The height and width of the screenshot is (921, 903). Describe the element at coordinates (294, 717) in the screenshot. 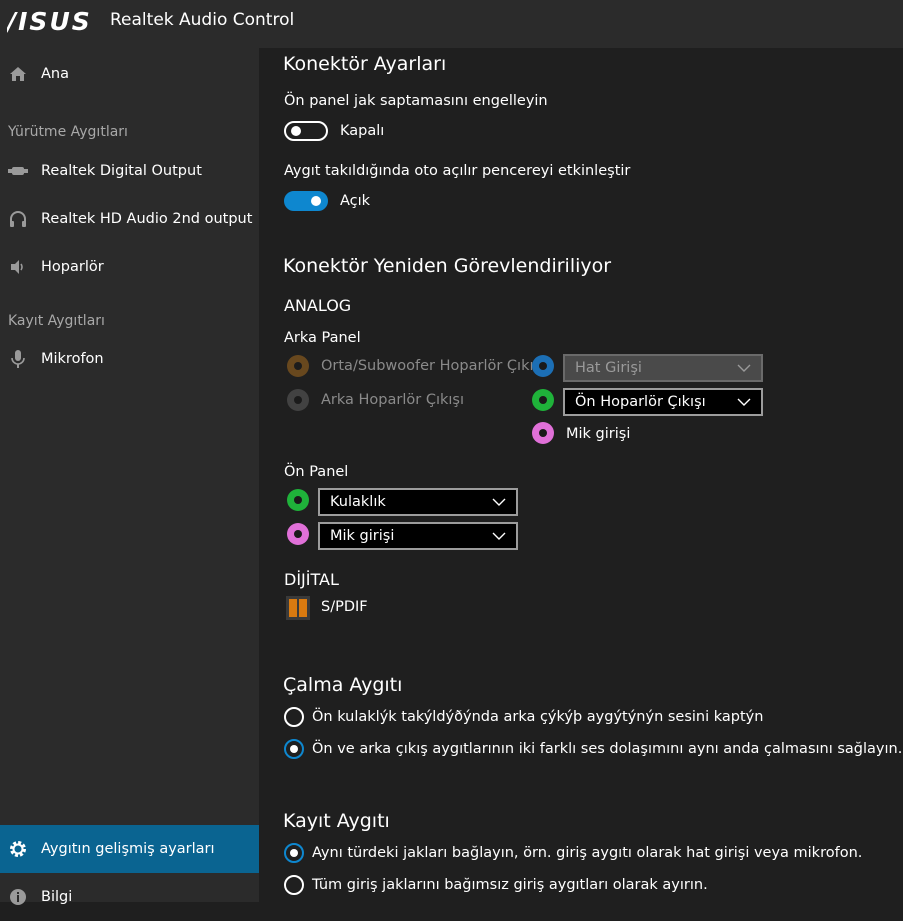

I see `playback-option-mute-rear-radio` at that location.